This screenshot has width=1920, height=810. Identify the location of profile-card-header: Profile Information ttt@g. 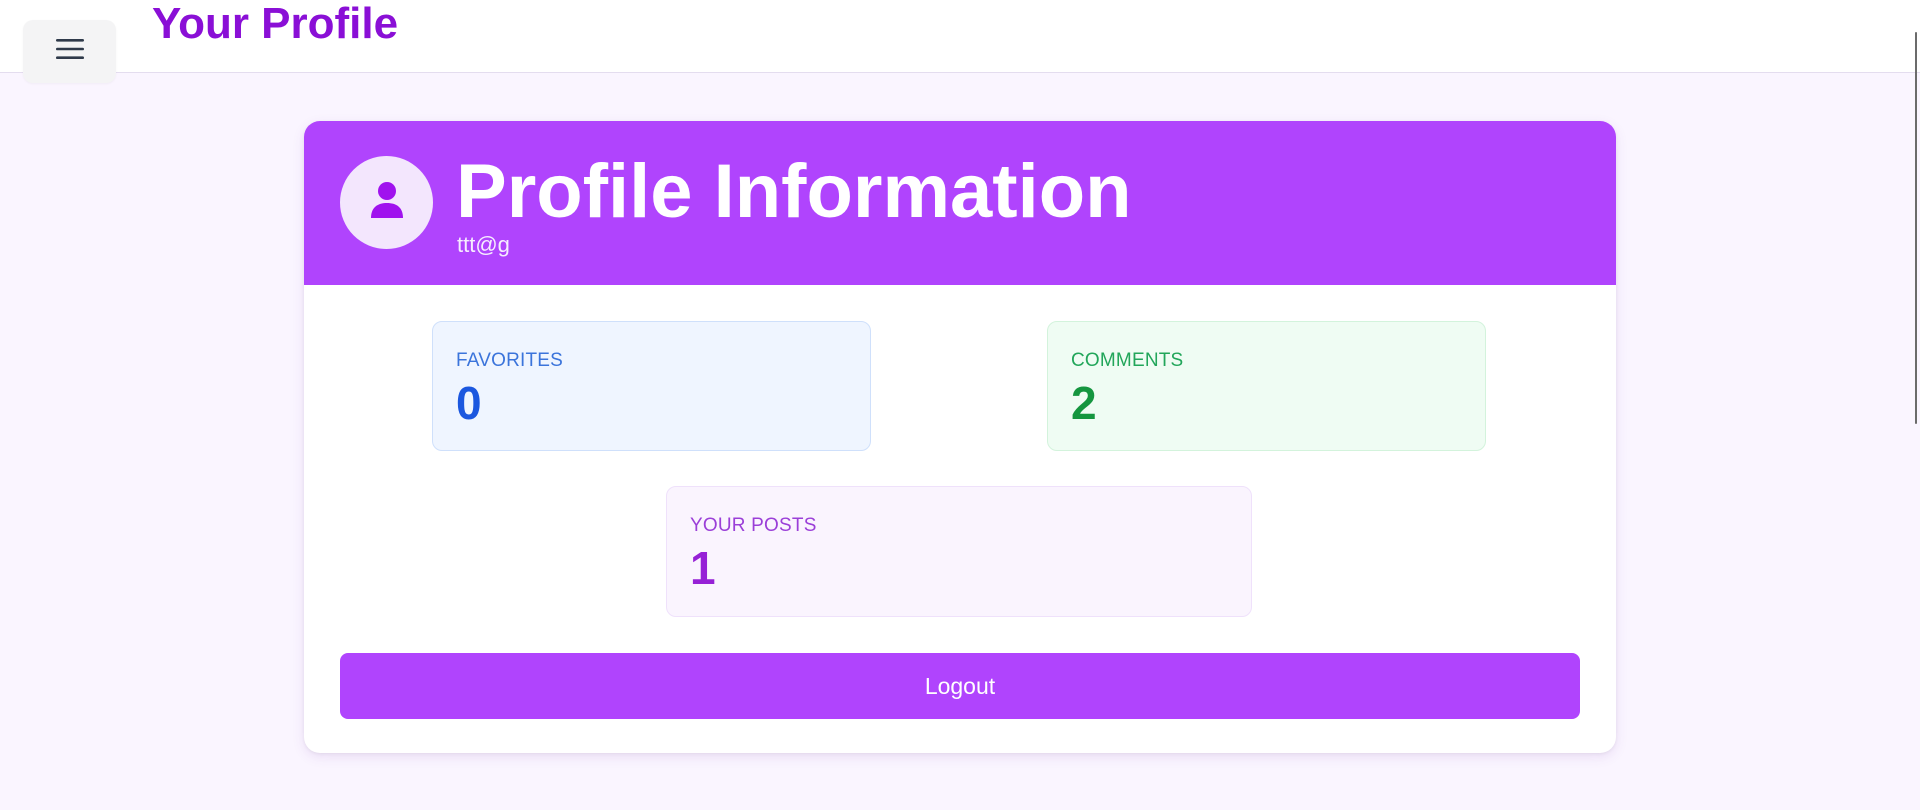
(960, 203).